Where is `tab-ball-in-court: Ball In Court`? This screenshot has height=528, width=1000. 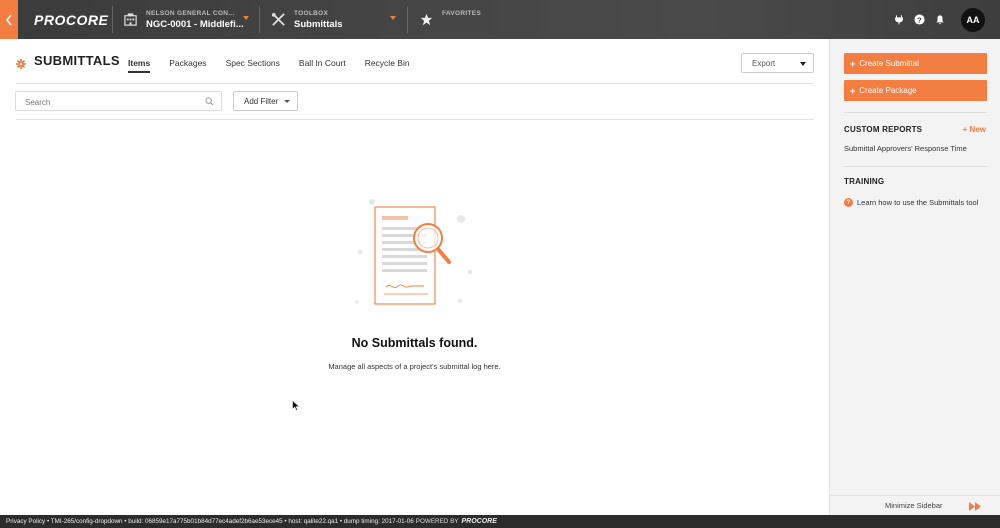 tab-ball-in-court: Ball In Court is located at coordinates (322, 65).